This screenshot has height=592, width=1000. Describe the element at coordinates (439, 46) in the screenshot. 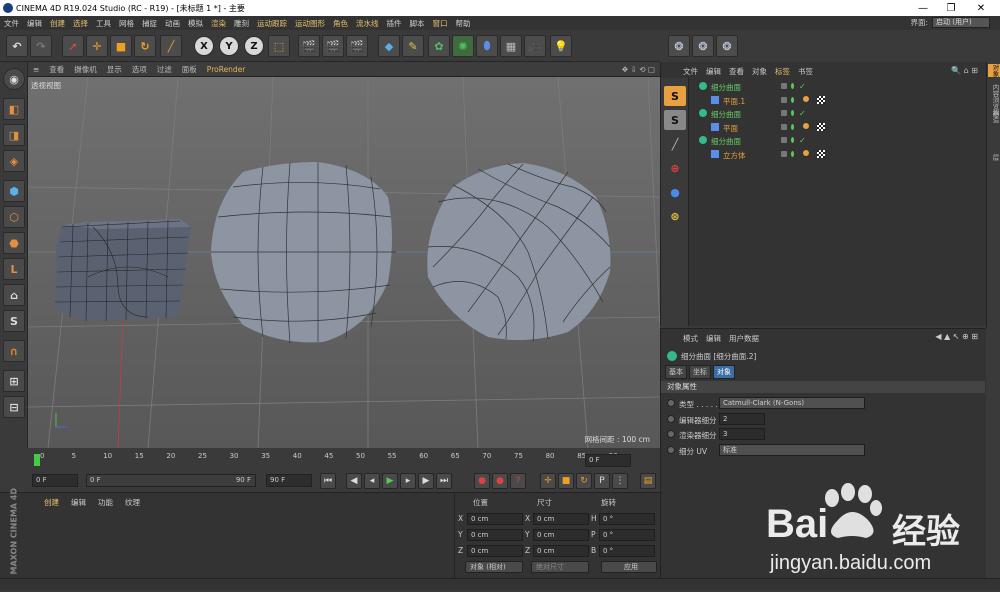

I see `subdivision-surface-icon: ✿` at that location.